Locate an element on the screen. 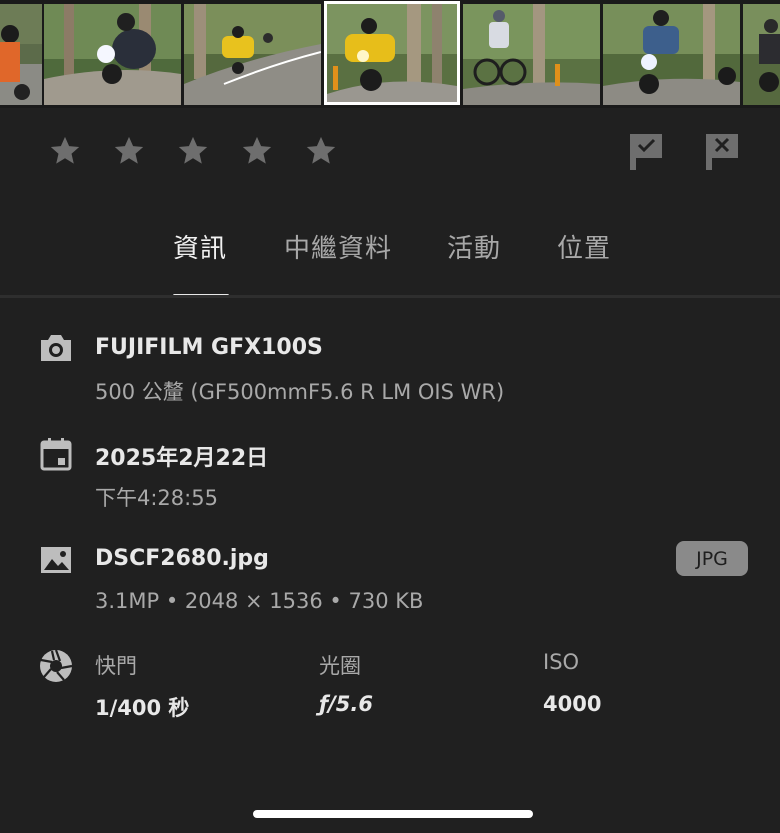  tab-metadata: 中繼資料 is located at coordinates (338, 246).